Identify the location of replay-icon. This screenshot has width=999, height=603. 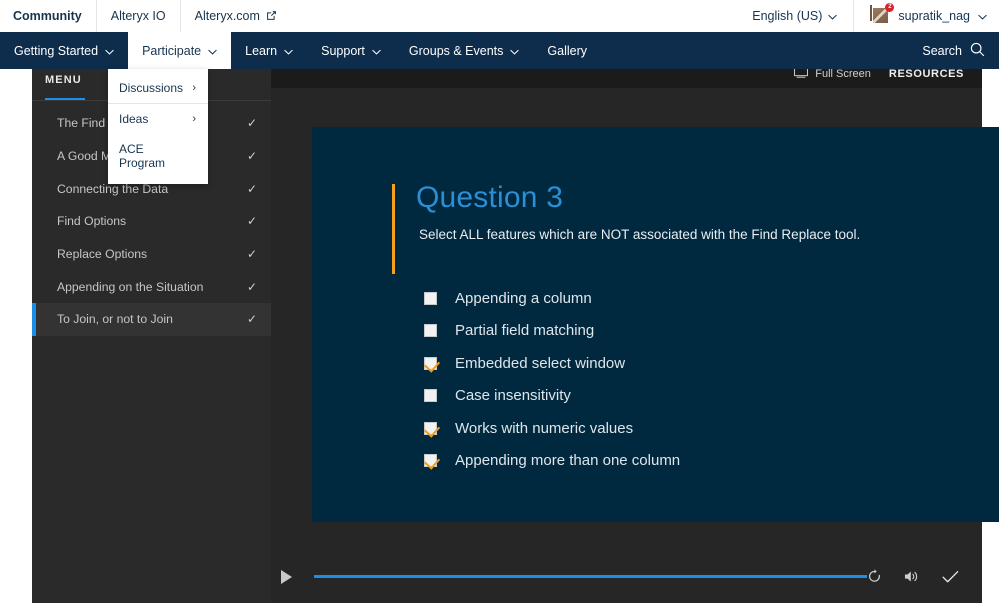
(874, 576).